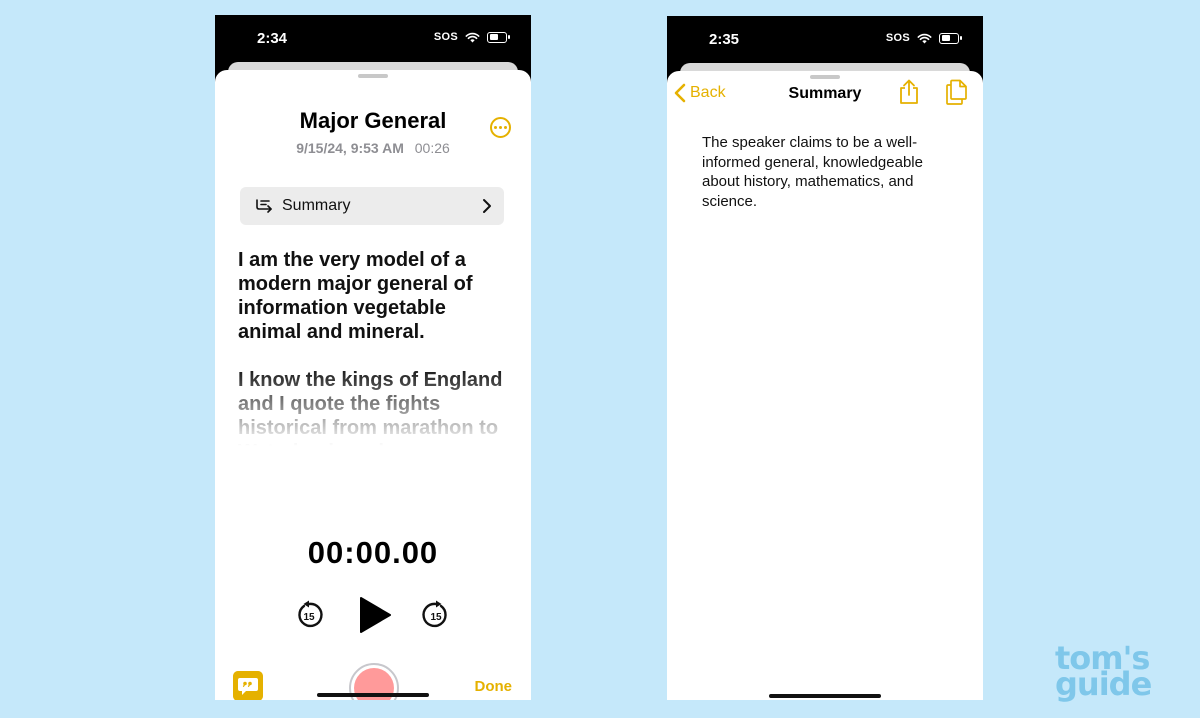 The width and height of the screenshot is (1200, 718). I want to click on chevron-right-icon, so click(487, 206).